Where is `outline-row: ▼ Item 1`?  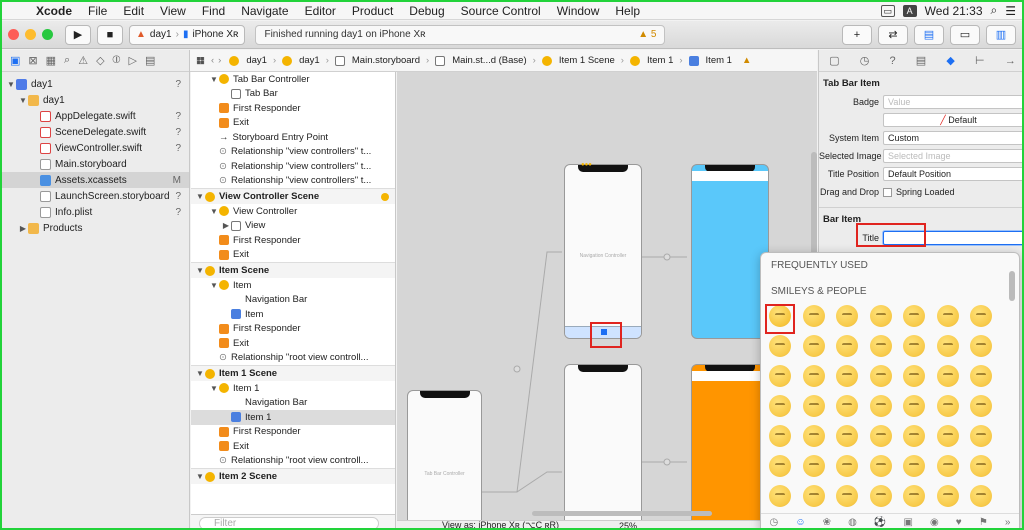 outline-row: ▼ Item 1 is located at coordinates (293, 388).